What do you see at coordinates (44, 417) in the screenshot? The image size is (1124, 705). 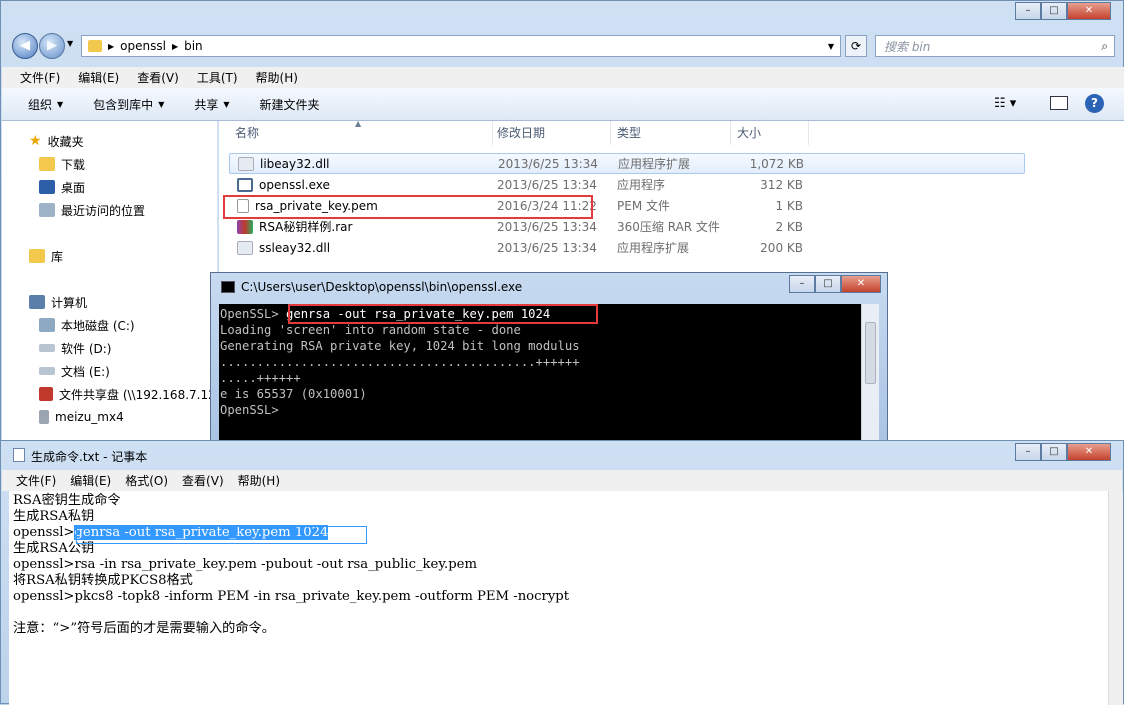 I see `phone-icon` at bounding box center [44, 417].